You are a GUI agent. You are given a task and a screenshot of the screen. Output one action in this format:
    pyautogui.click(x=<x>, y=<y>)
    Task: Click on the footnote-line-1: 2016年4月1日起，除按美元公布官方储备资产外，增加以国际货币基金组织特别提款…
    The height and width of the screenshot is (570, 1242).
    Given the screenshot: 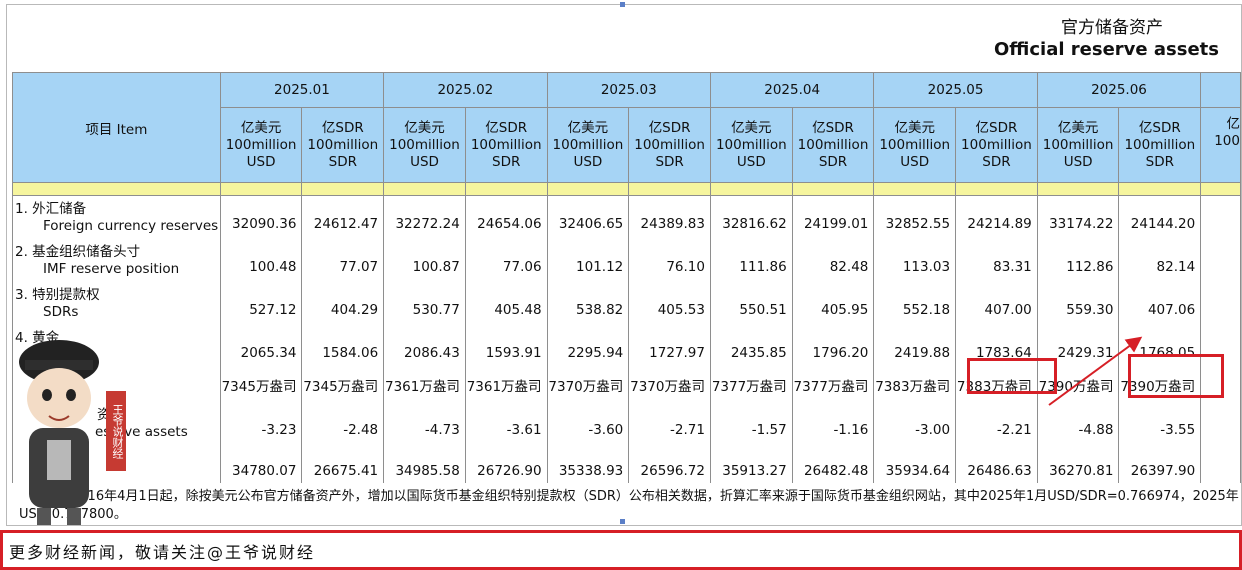 What is the action you would take?
    pyautogui.click(x=655, y=496)
    